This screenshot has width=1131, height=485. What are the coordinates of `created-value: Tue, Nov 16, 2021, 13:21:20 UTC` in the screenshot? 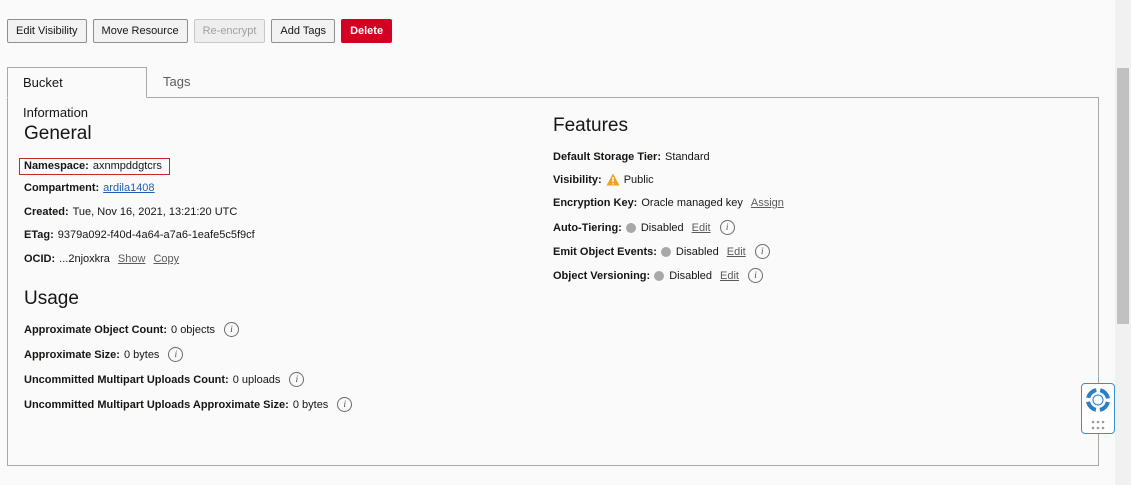 It's located at (155, 212).